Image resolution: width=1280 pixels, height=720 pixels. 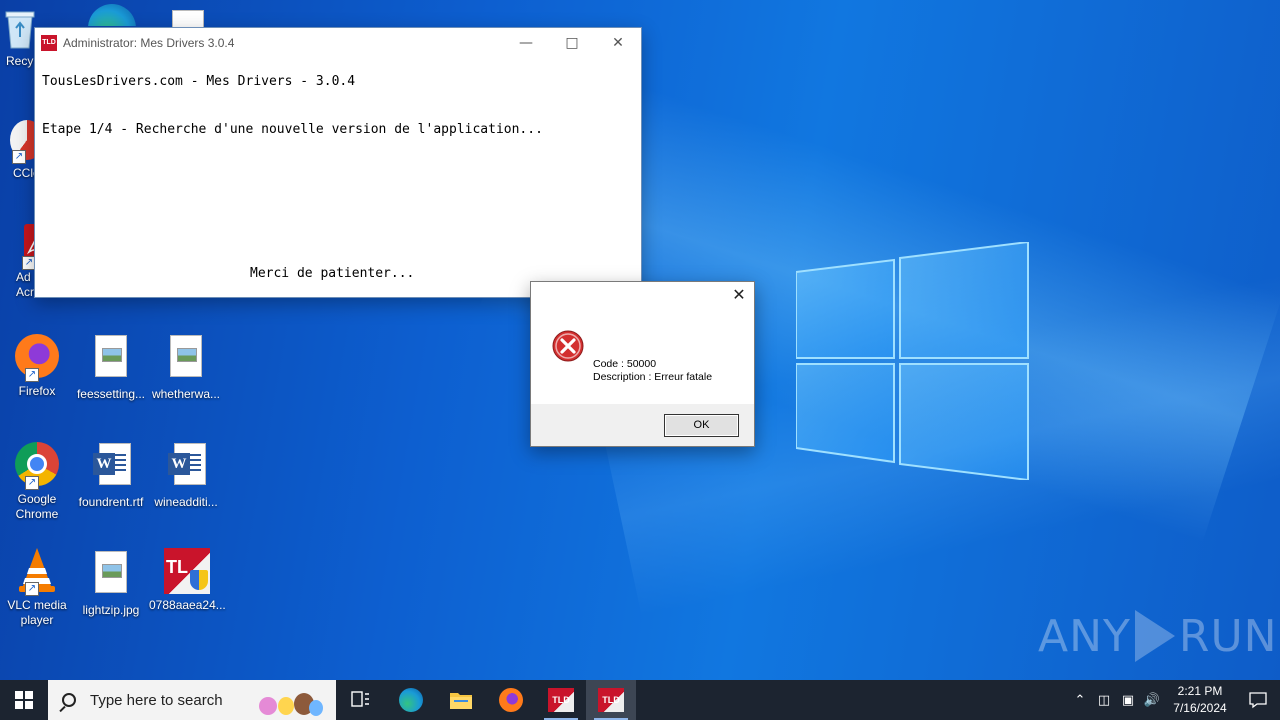 What do you see at coordinates (37, 506) in the screenshot?
I see `desktop-icon-label: Google Chrome` at bounding box center [37, 506].